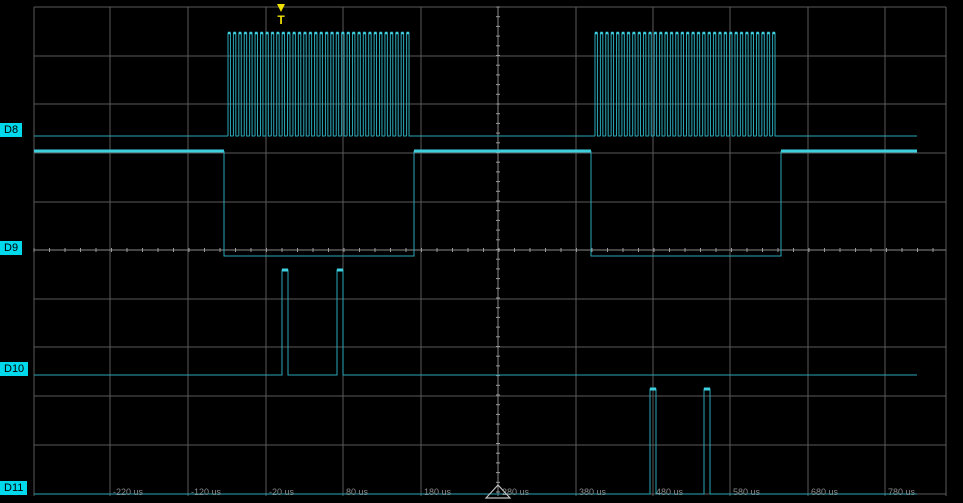 This screenshot has height=503, width=963. I want to click on channel-label-text: D9, so click(11, 248).